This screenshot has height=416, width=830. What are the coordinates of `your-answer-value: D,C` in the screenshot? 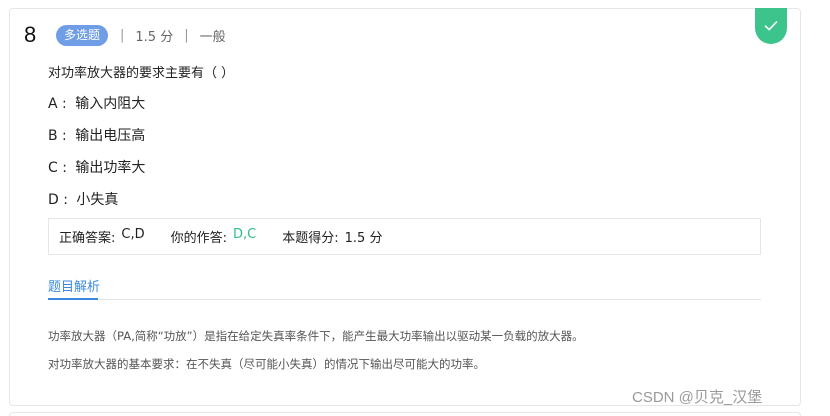 It's located at (245, 234).